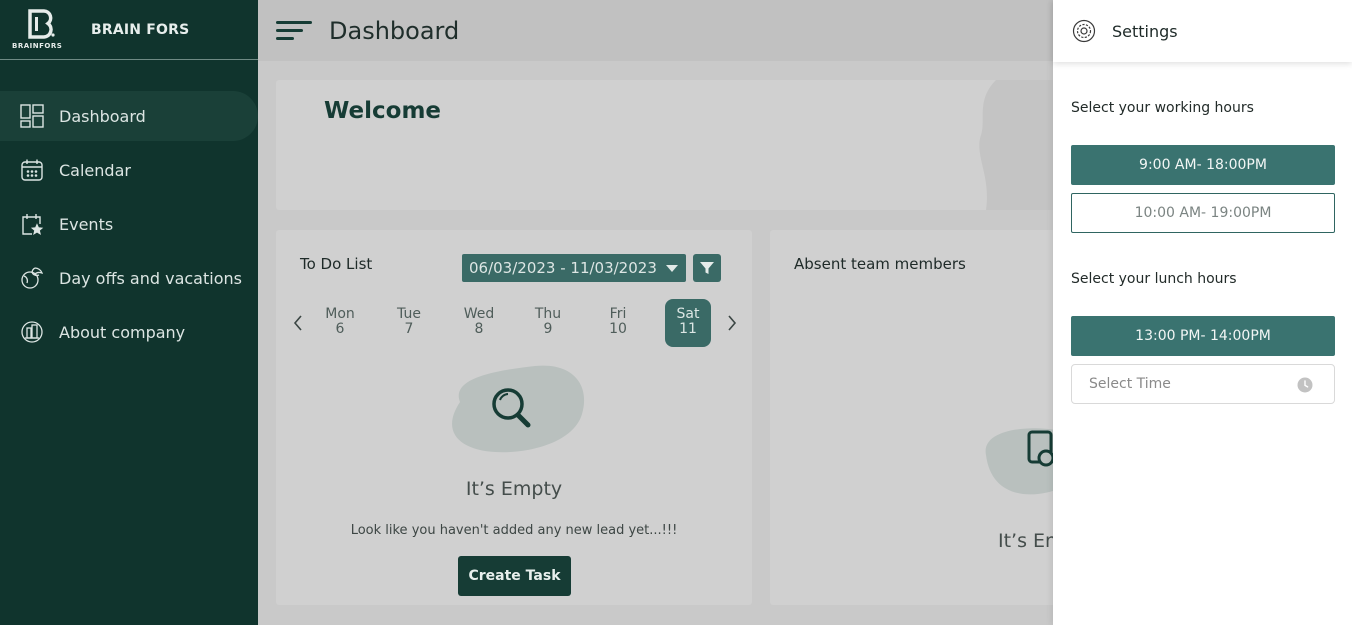 This screenshot has width=1352, height=625. What do you see at coordinates (1022, 145) in the screenshot?
I see `welcome-decoration-icon` at bounding box center [1022, 145].